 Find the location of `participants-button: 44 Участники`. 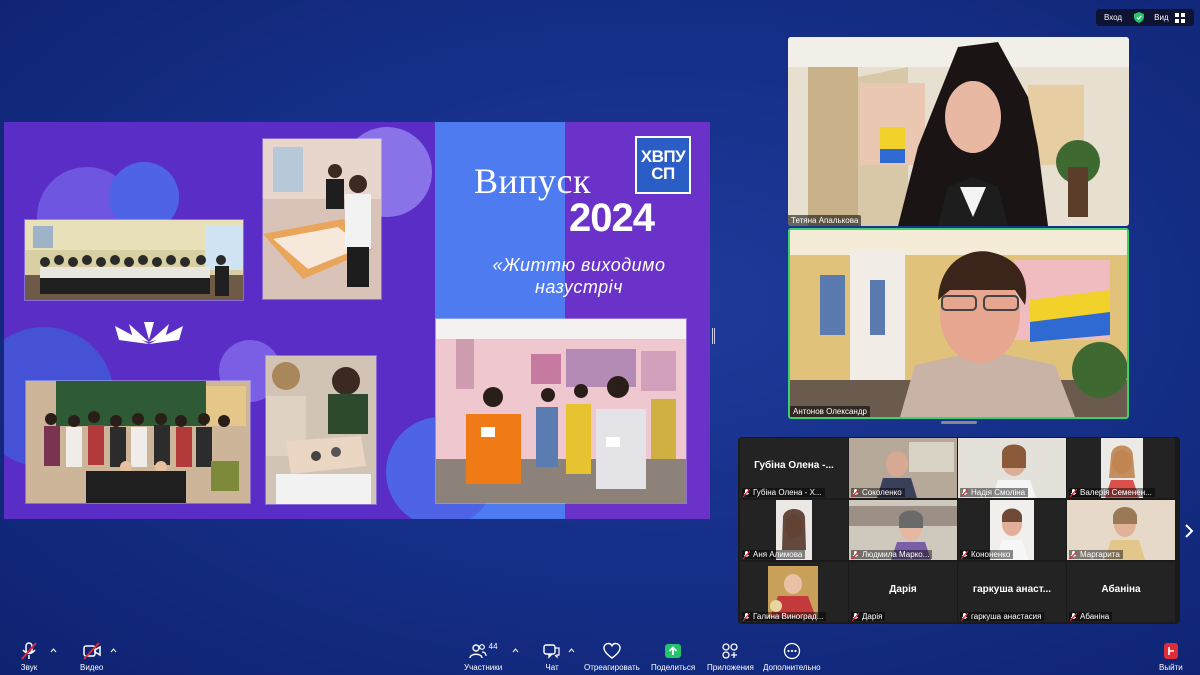

participants-button: 44 Участники is located at coordinates (483, 657).